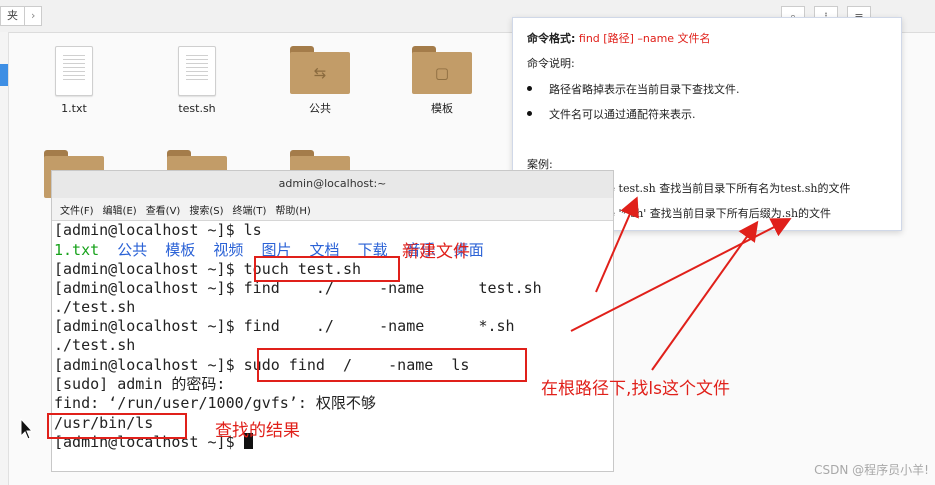 This screenshot has width=935, height=485. What do you see at coordinates (705, 295) in the screenshot?
I see `arrow-to-case-2b` at bounding box center [705, 295].